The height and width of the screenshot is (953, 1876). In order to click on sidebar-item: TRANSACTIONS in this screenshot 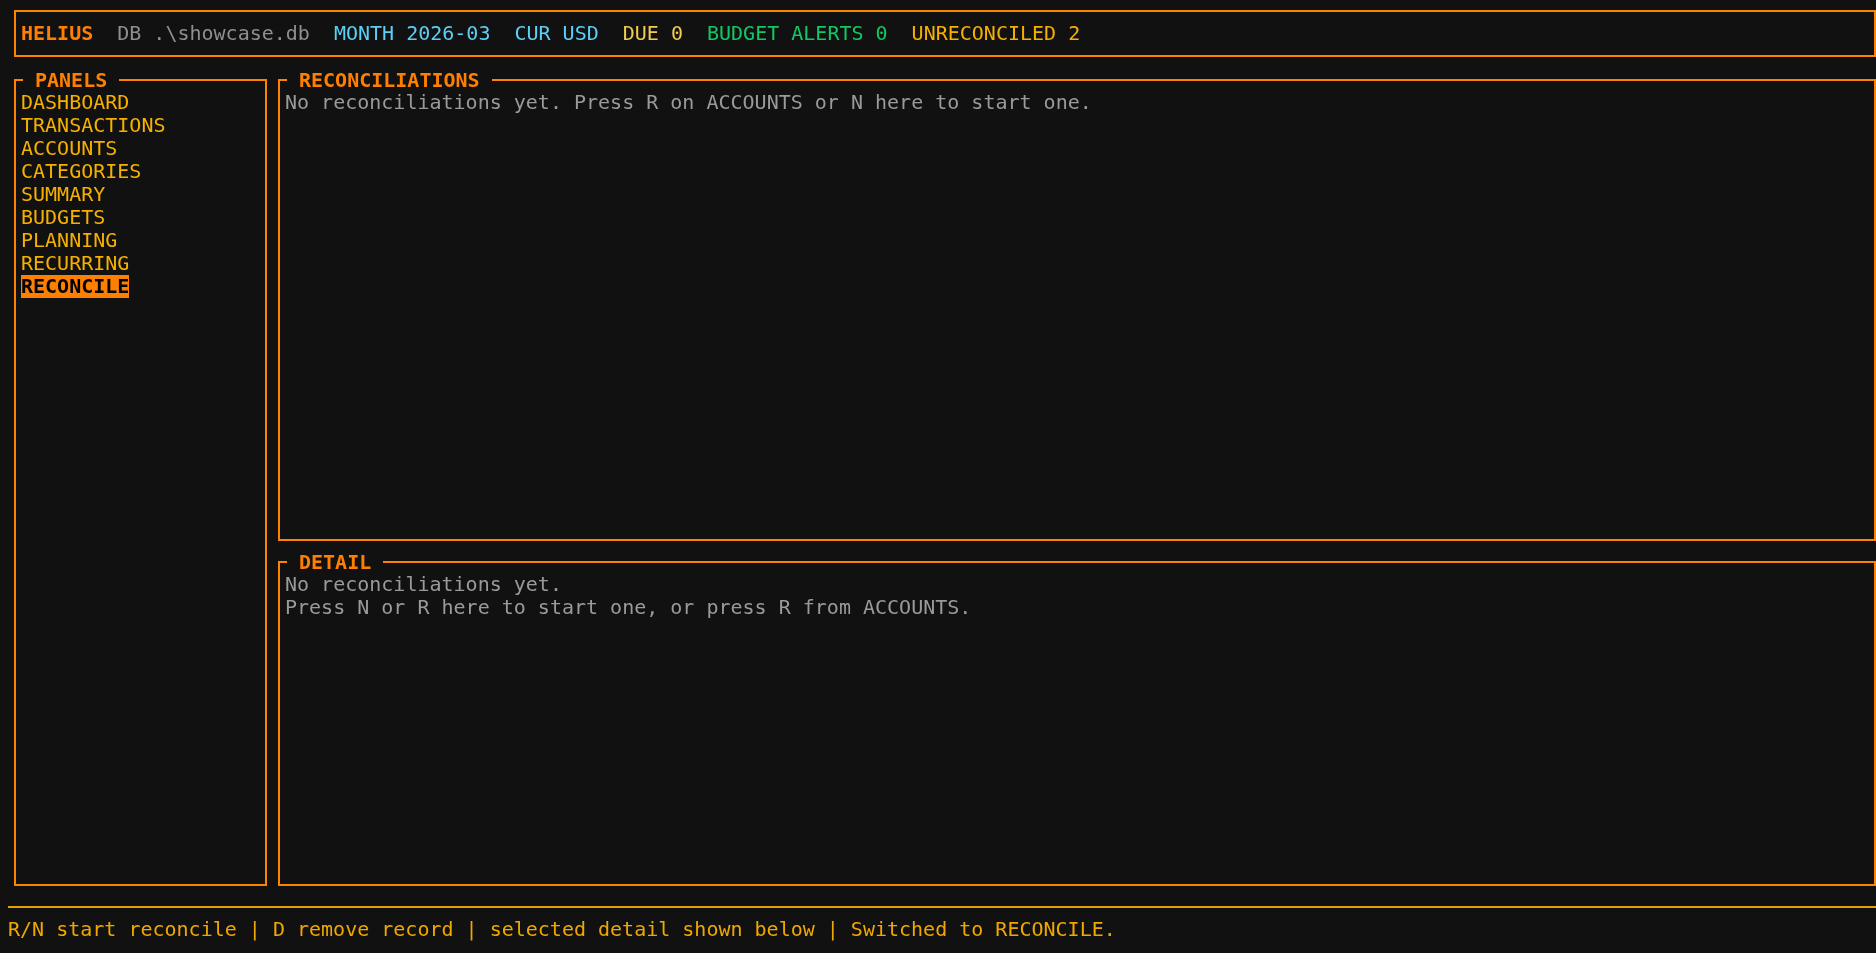, I will do `click(93, 125)`.